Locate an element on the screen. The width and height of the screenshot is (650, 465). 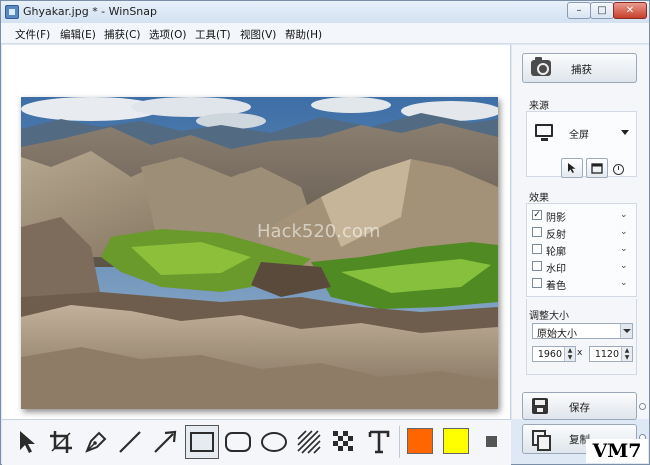
window-icon is located at coordinates (597, 168).